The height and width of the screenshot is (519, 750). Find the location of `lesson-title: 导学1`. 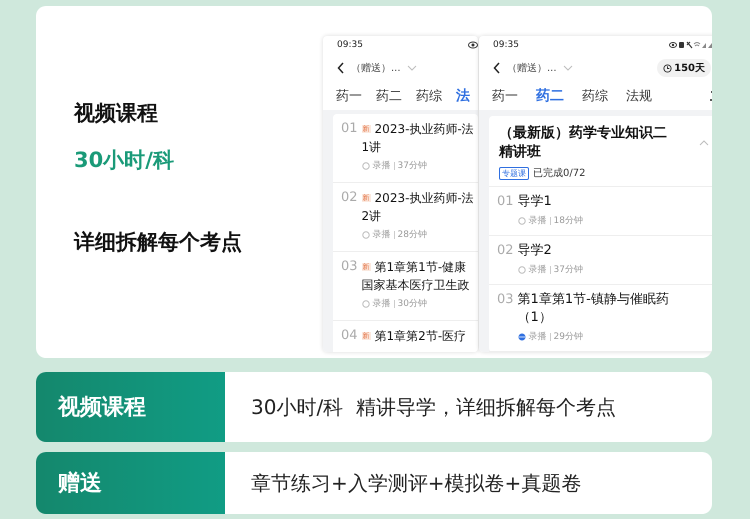

lesson-title: 导学1 is located at coordinates (535, 202).